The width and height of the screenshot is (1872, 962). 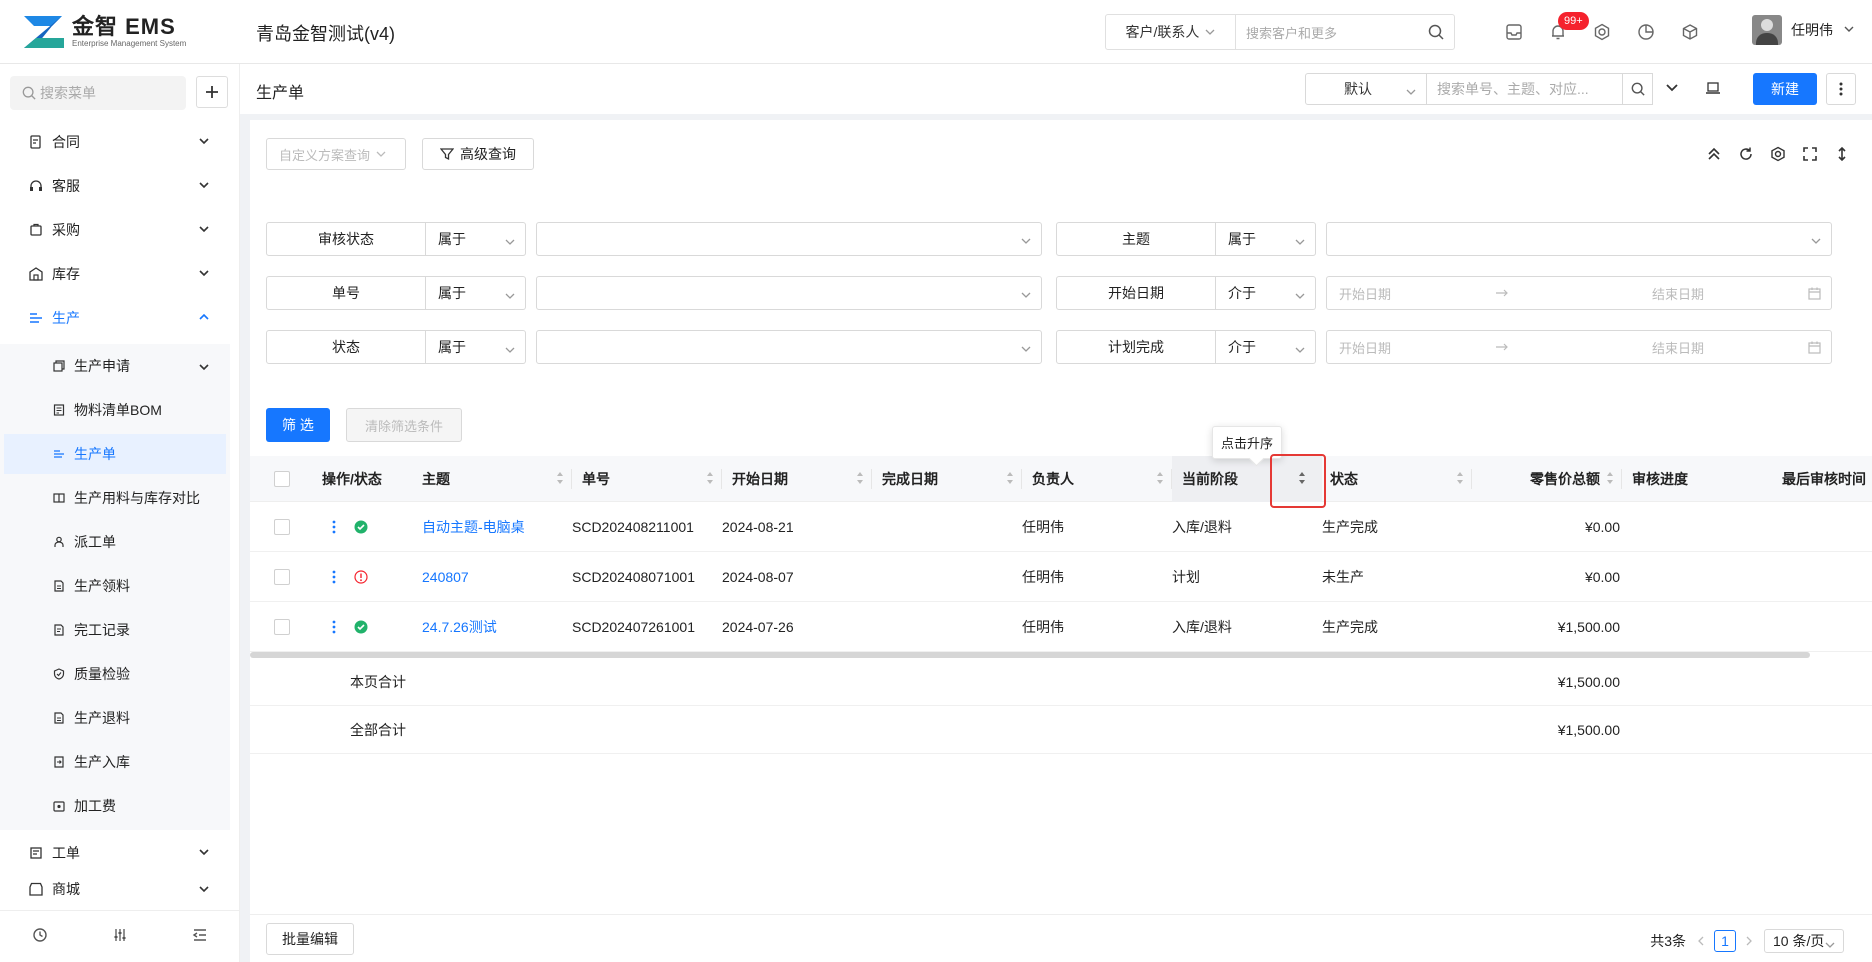 What do you see at coordinates (404, 425) in the screenshot?
I see `clear-filter-button: 清除筛选条件` at bounding box center [404, 425].